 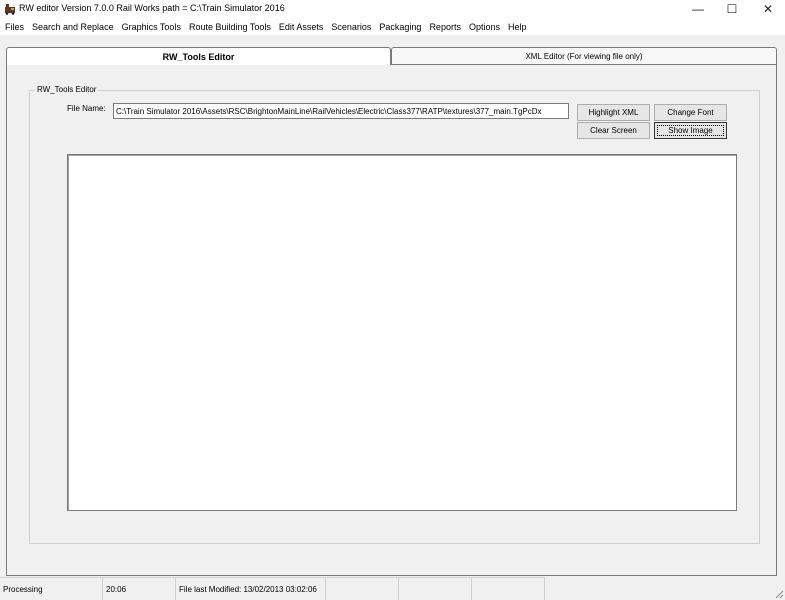 What do you see at coordinates (73, 27) in the screenshot?
I see `menu-search-replace: Search and Replace` at bounding box center [73, 27].